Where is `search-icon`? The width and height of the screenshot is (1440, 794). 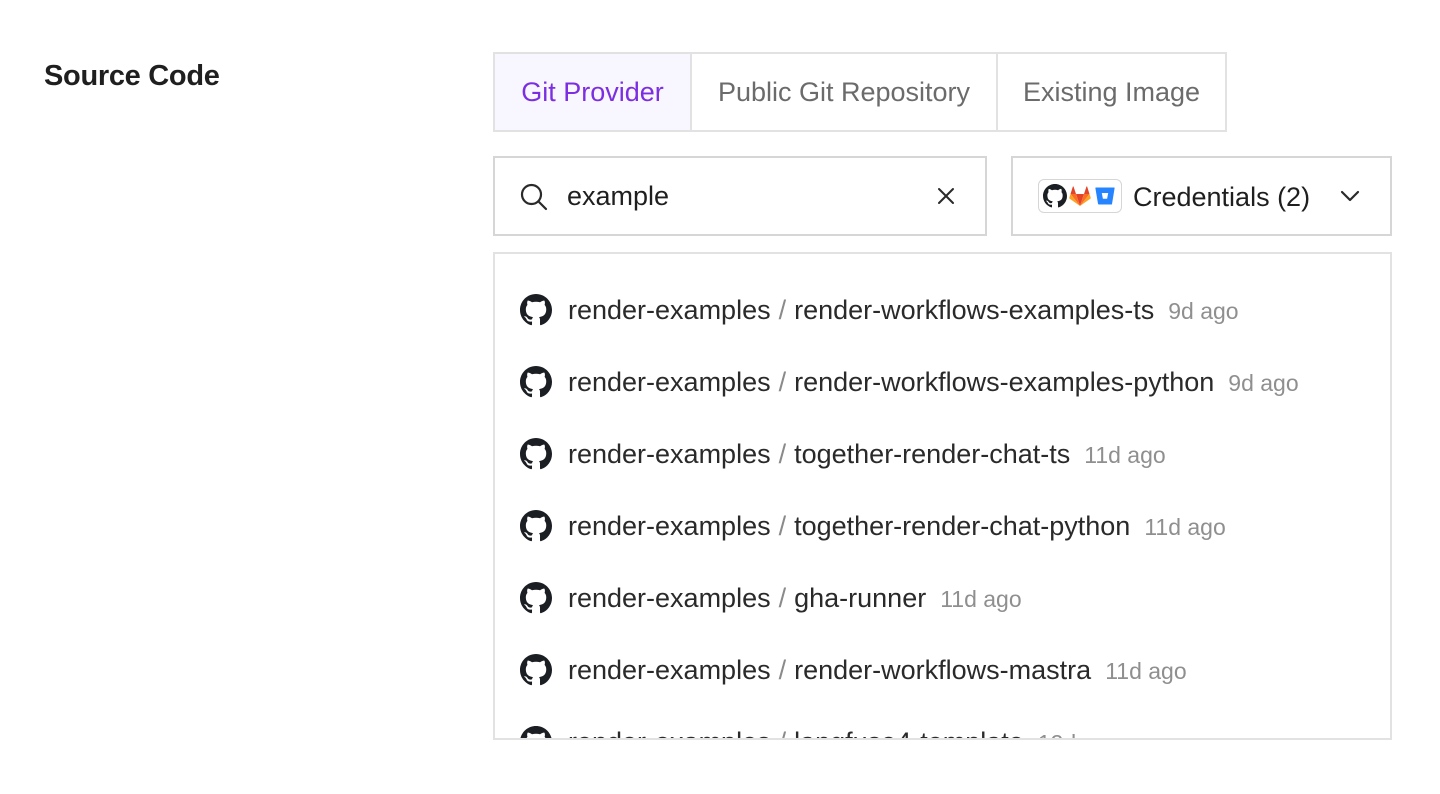 search-icon is located at coordinates (534, 197).